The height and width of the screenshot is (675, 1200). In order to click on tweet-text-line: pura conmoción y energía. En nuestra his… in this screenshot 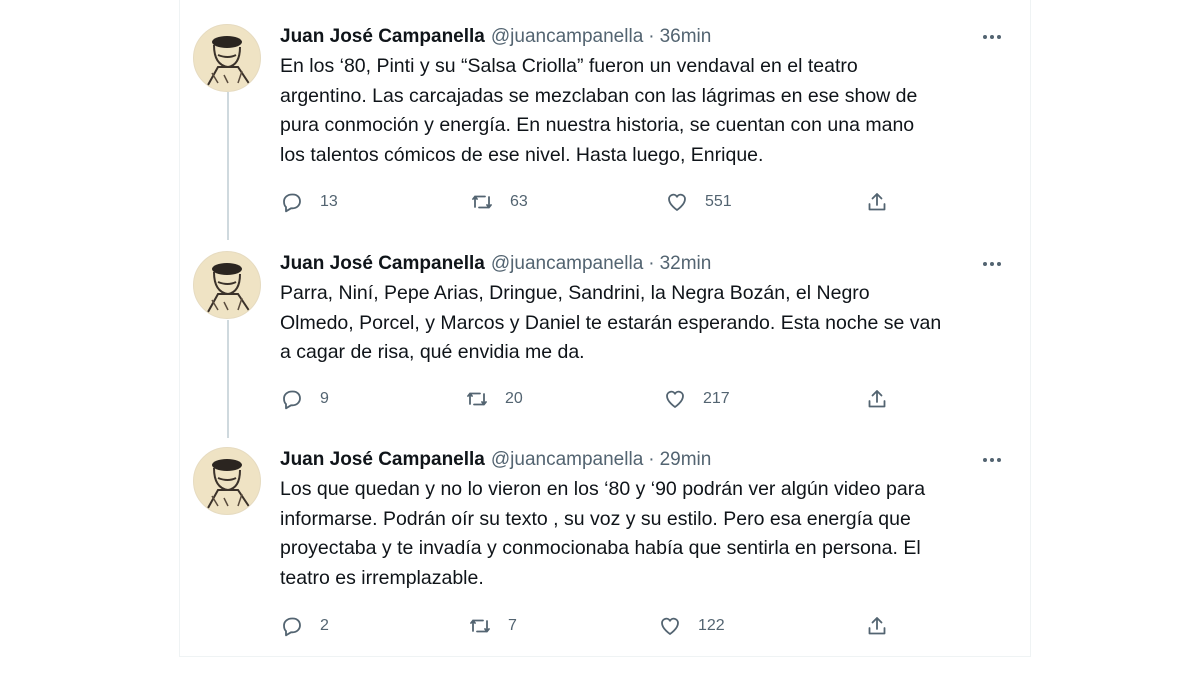, I will do `click(597, 125)`.